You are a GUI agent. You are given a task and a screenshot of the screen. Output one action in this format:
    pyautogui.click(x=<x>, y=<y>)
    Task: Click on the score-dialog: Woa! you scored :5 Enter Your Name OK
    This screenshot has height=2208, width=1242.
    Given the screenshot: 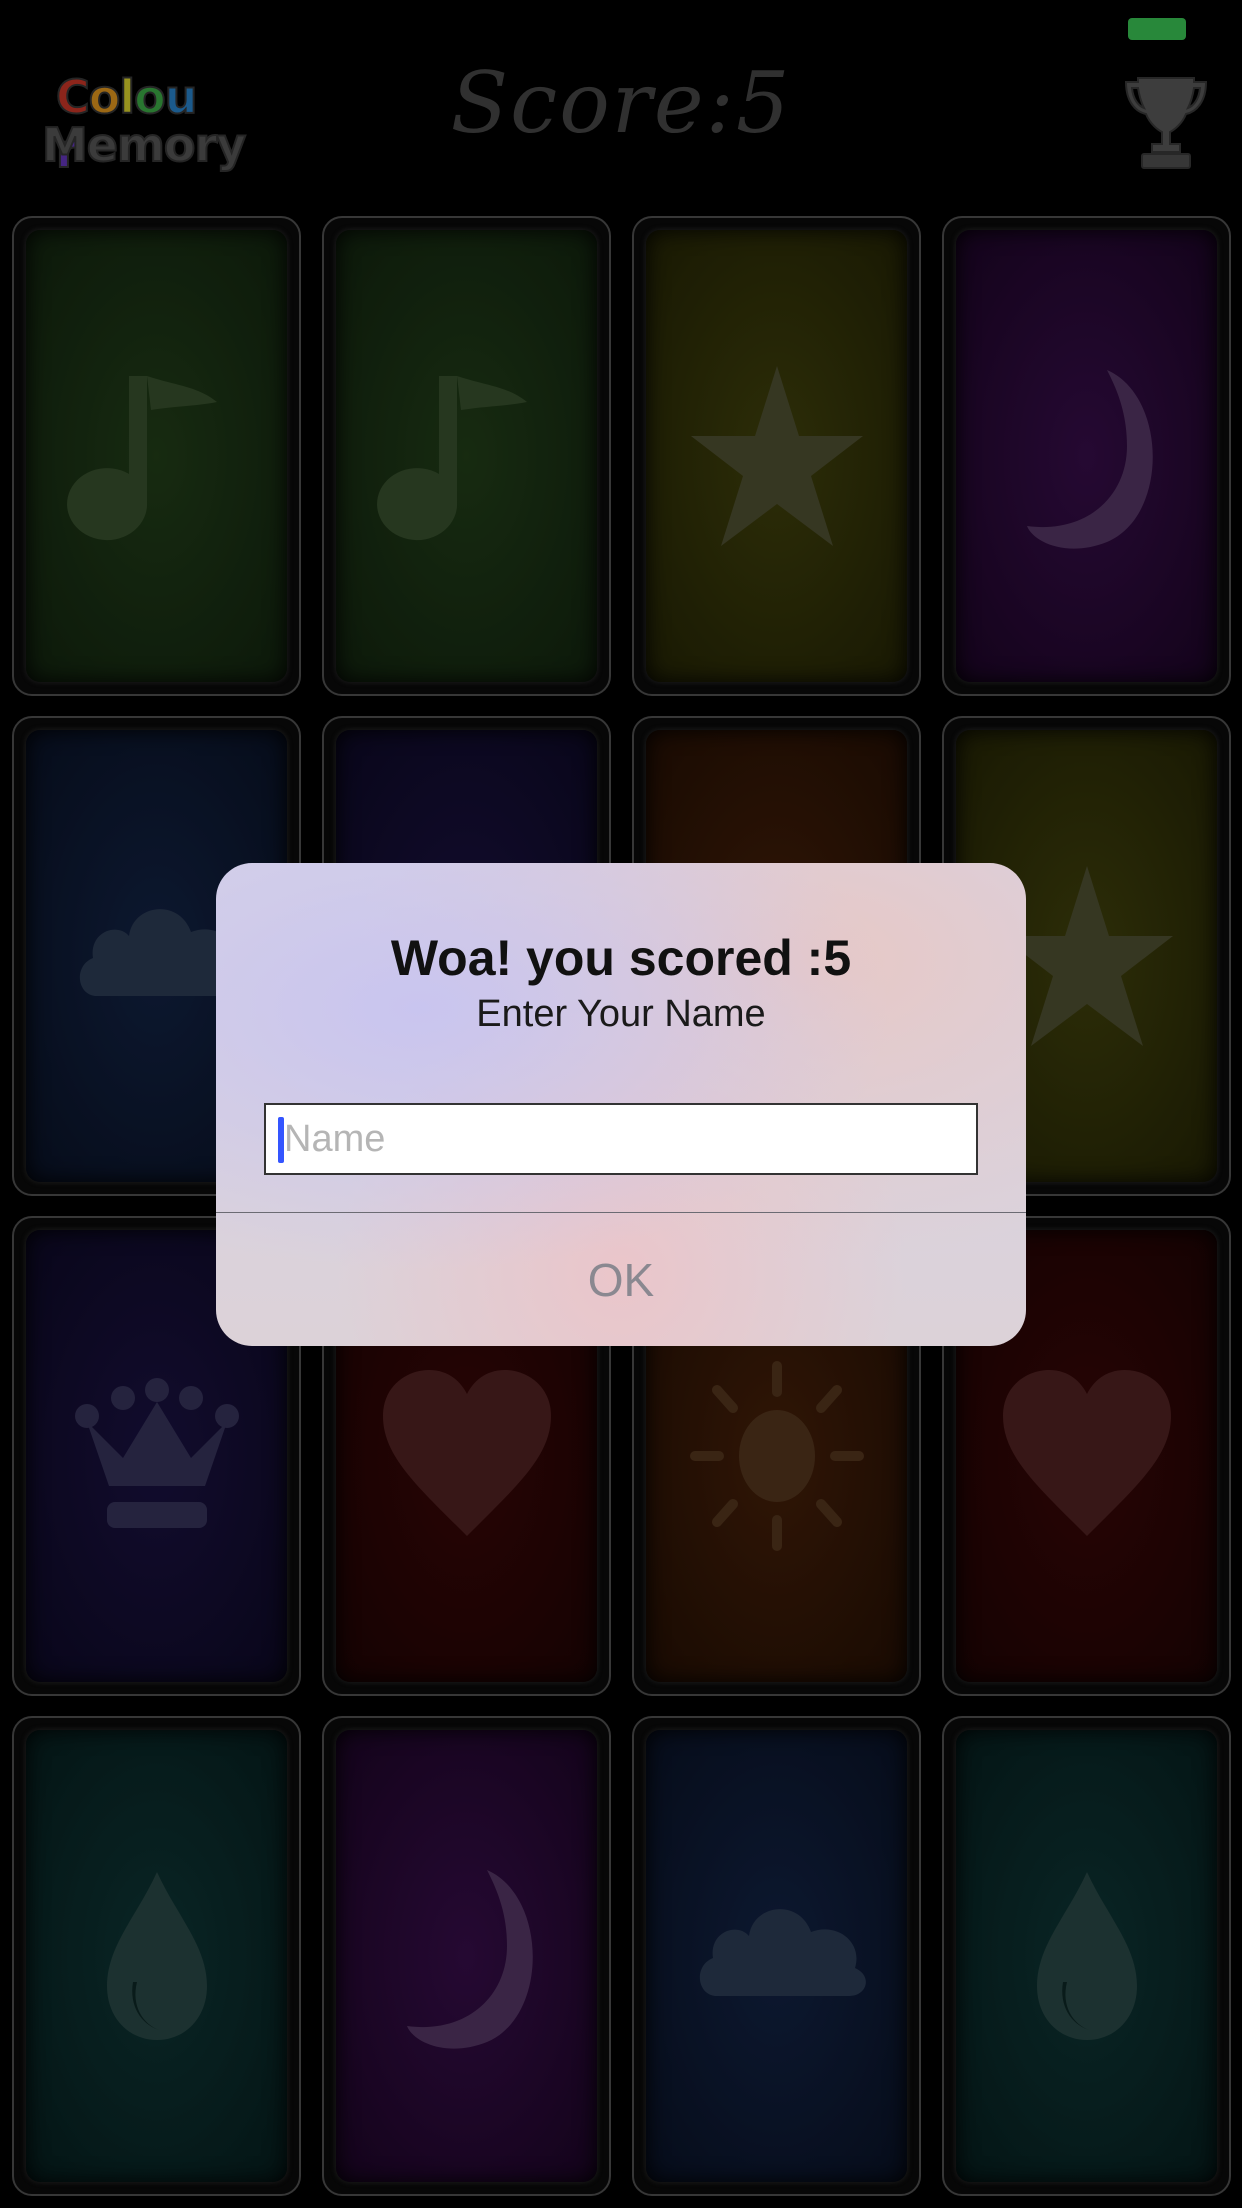 What is the action you would take?
    pyautogui.click(x=621, y=1104)
    